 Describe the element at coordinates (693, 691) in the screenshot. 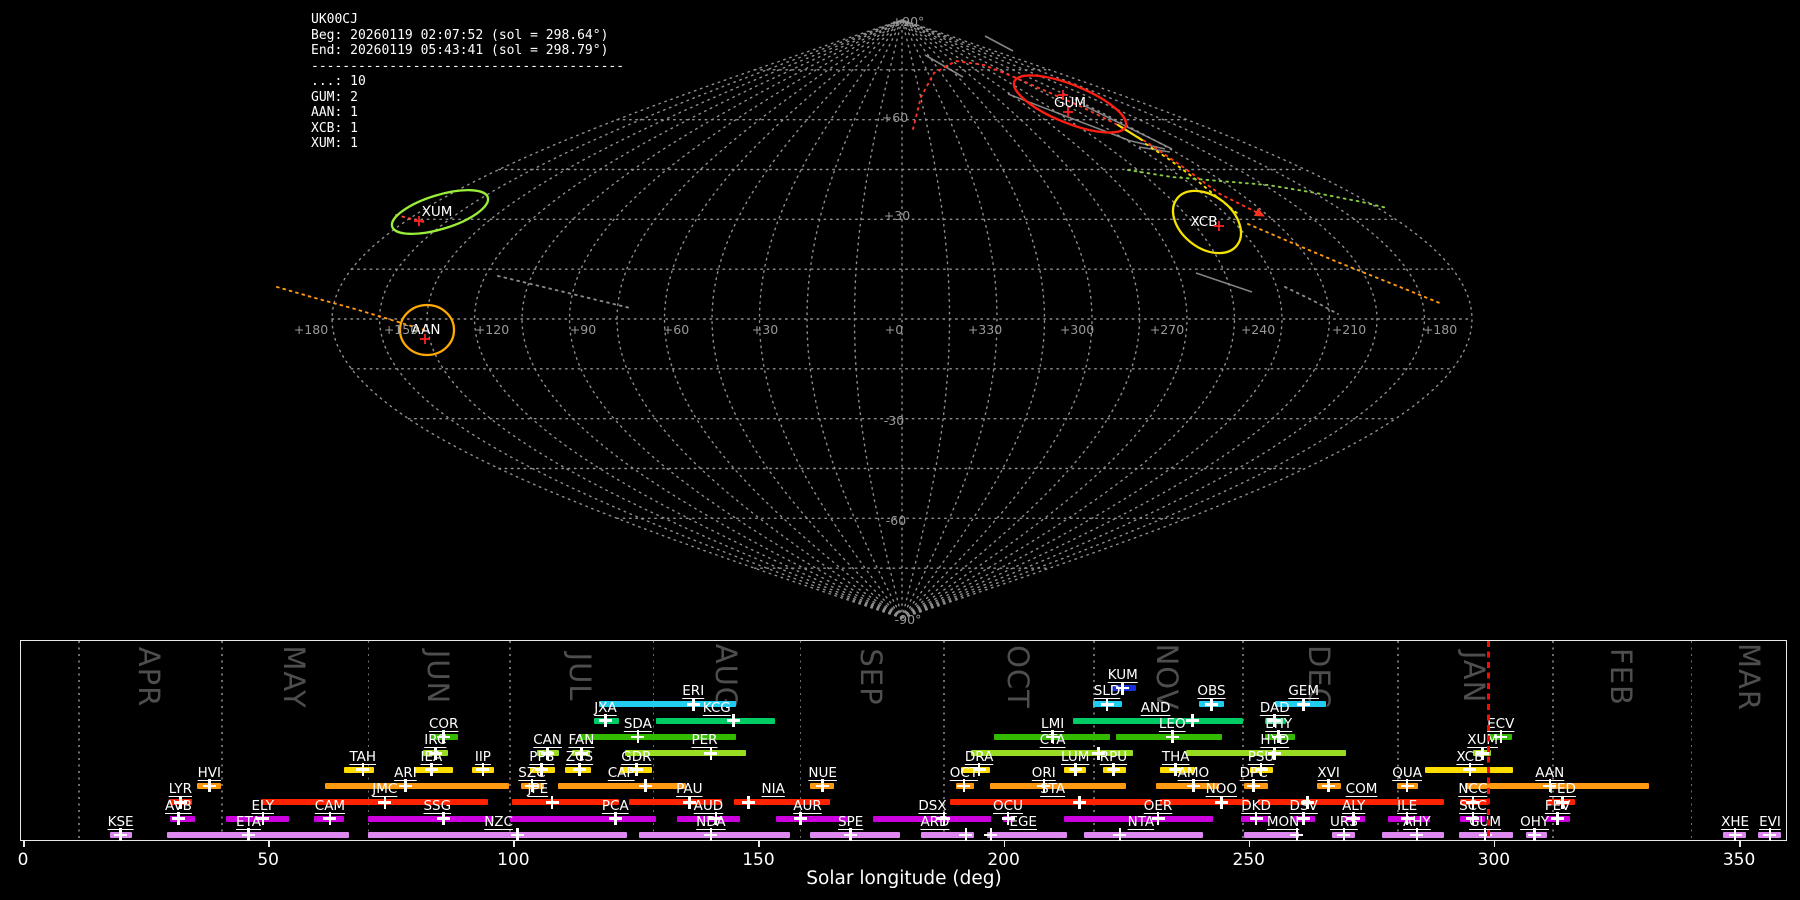

I see `shower-label-ERI: ERI` at that location.